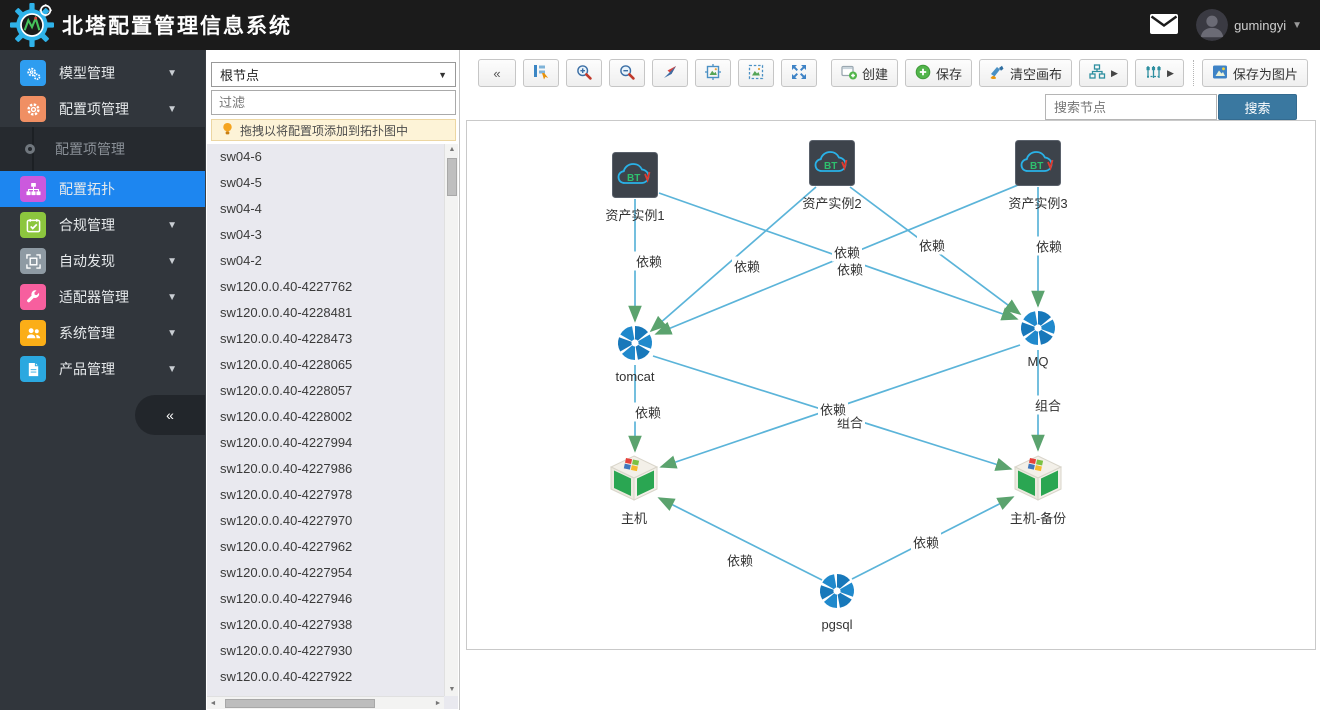 This screenshot has height=710, width=1320. Describe the element at coordinates (102, 333) in the screenshot. I see `sidebar-item-7: 系统管理 ▼` at that location.